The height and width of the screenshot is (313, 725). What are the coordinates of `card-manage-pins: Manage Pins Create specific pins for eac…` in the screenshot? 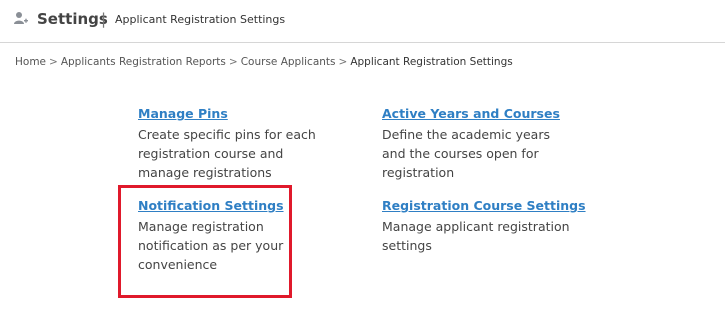 It's located at (233, 144).